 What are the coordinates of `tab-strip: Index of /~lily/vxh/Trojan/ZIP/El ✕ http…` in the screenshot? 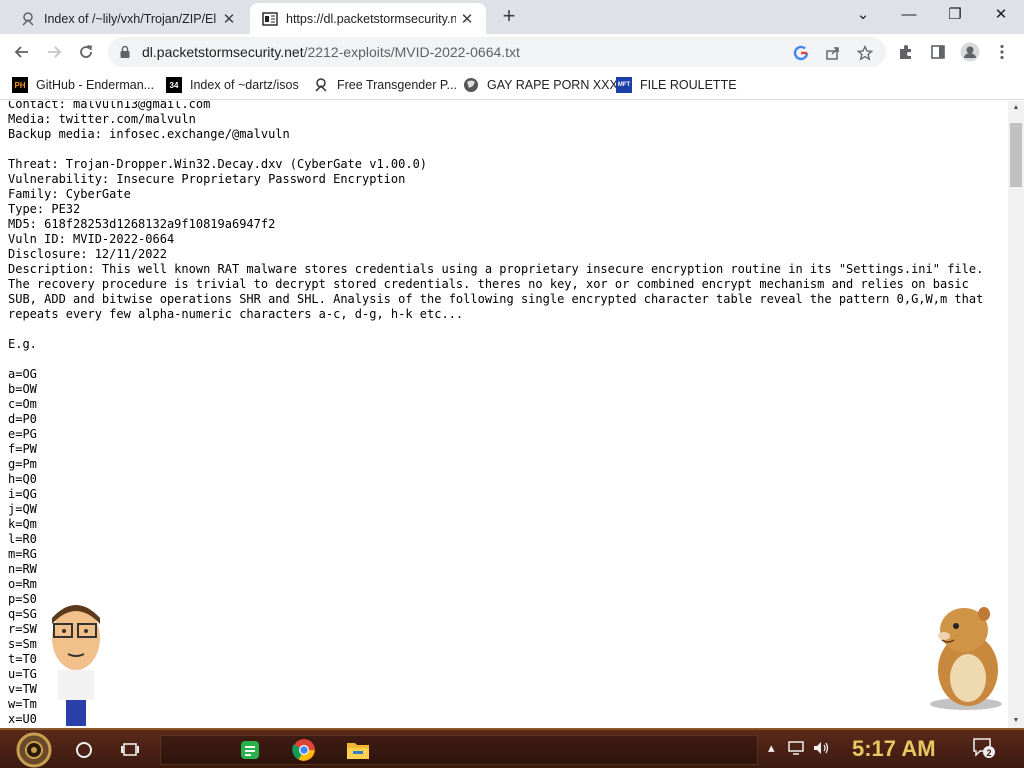 It's located at (512, 17).